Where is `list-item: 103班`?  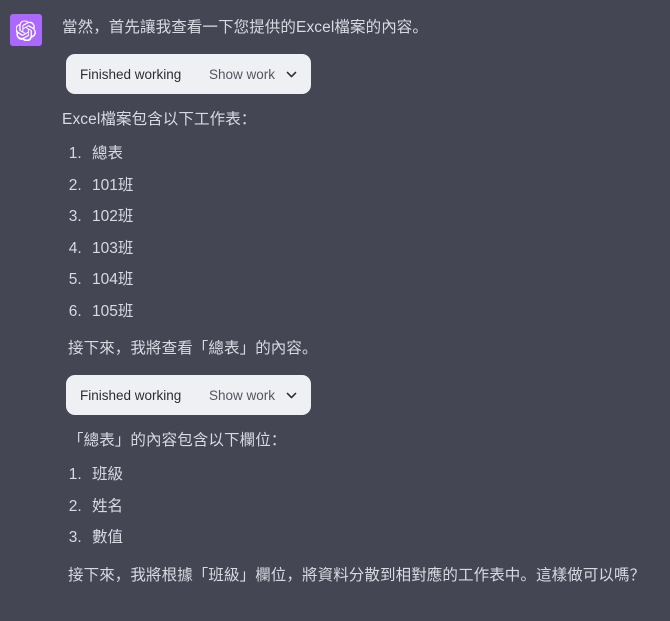
list-item: 103班 is located at coordinates (378, 249).